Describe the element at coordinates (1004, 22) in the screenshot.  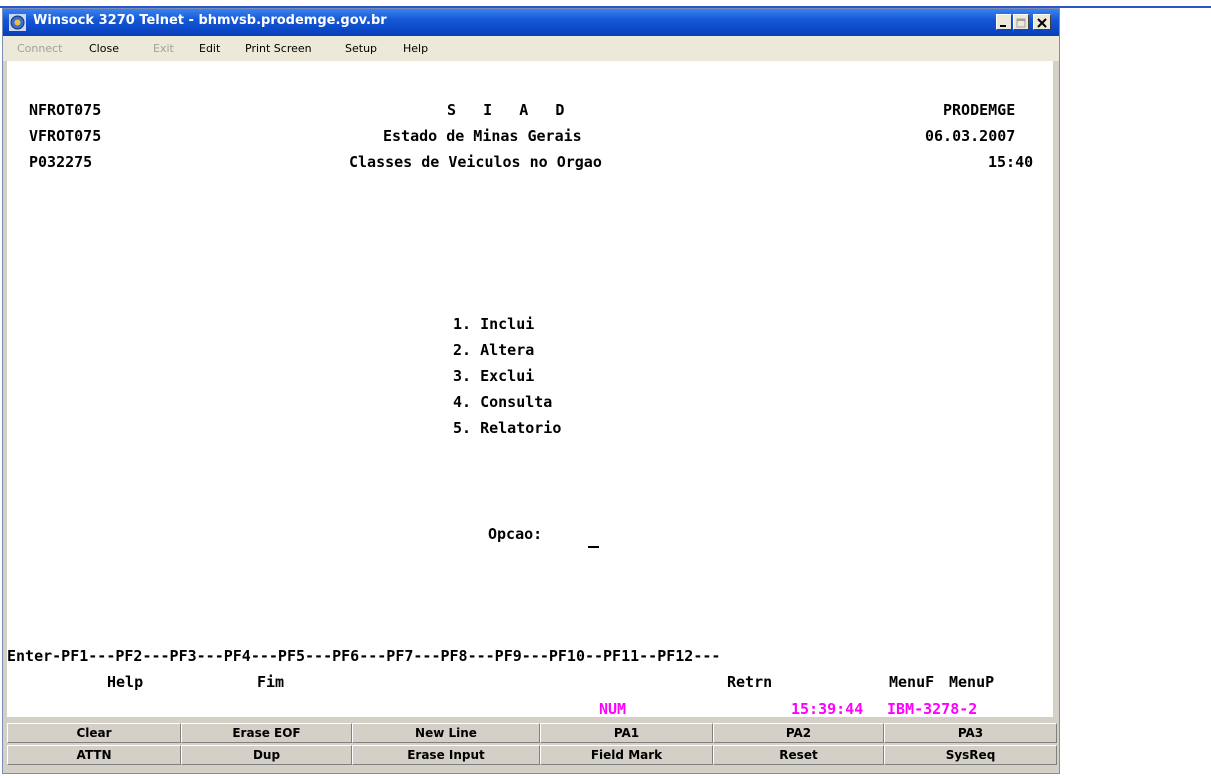
I see `minimize-button` at that location.